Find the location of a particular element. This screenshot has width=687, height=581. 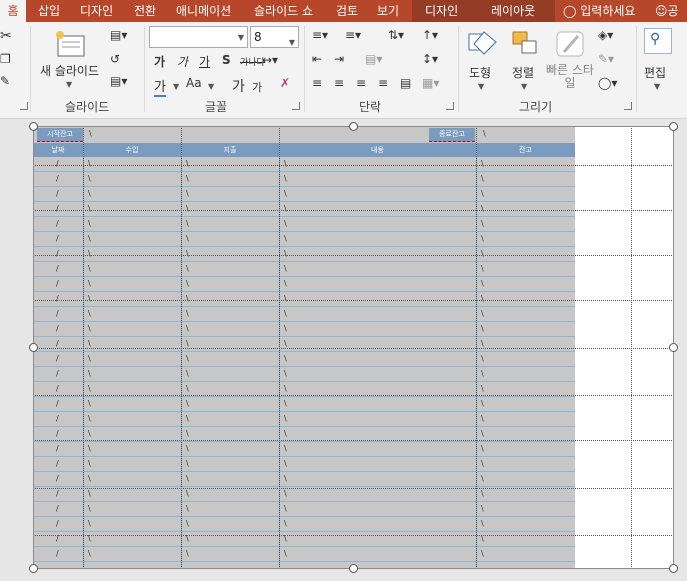

shape-fill-icon: ◈▾ is located at coordinates (605, 35).